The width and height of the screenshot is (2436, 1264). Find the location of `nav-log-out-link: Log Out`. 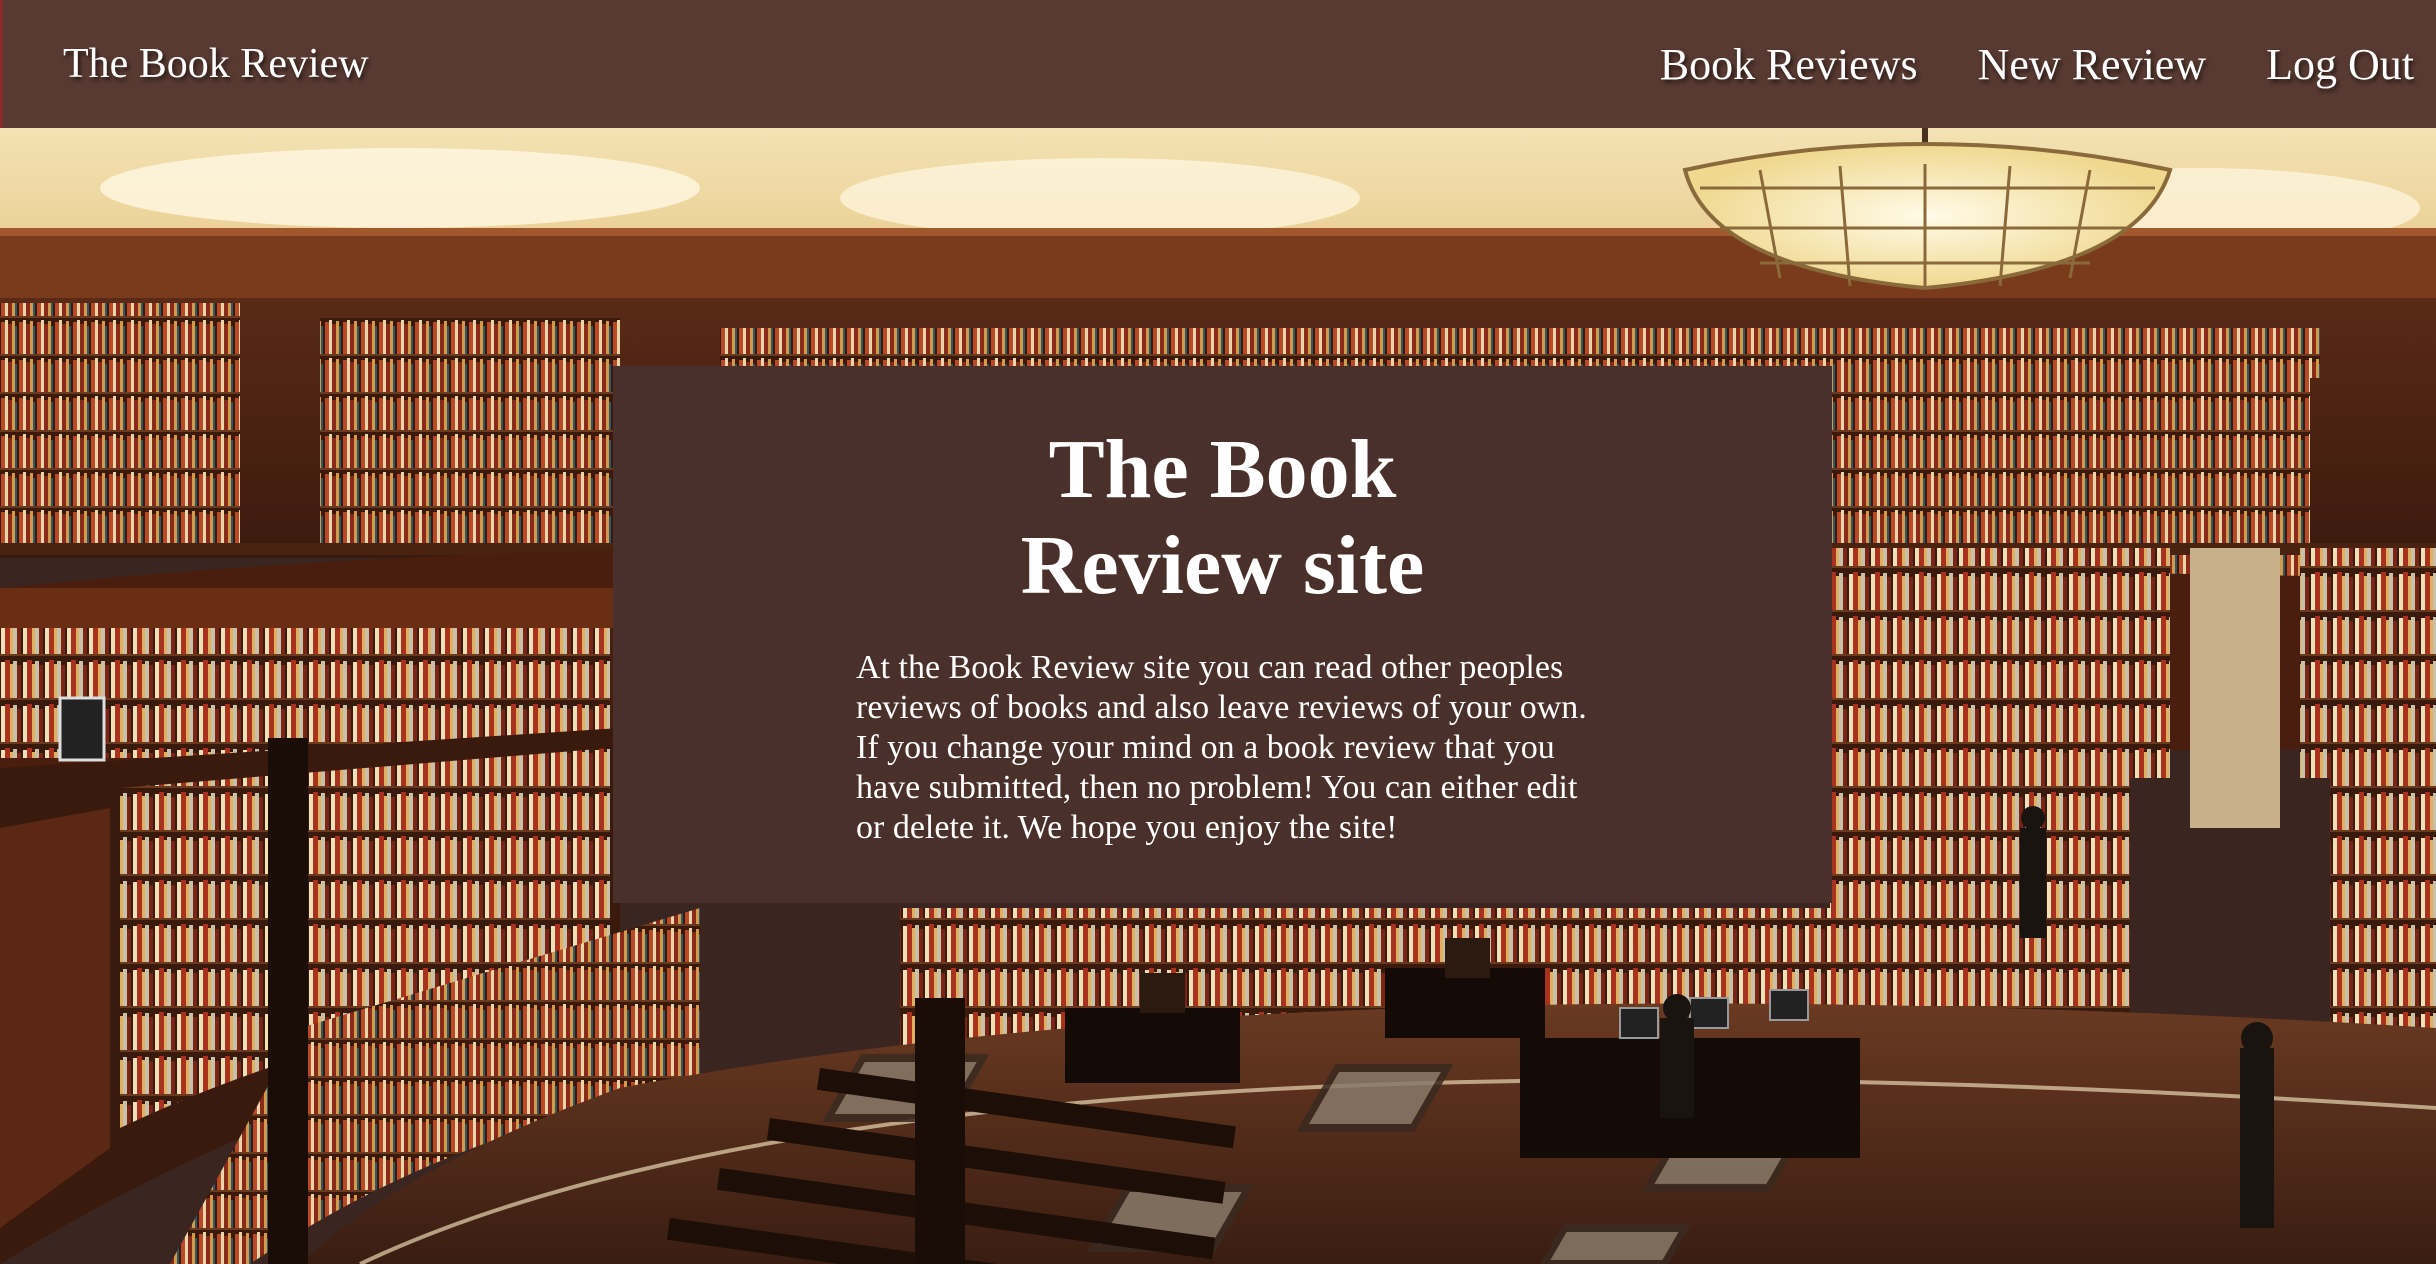

nav-log-out-link: Log Out is located at coordinates (2340, 64).